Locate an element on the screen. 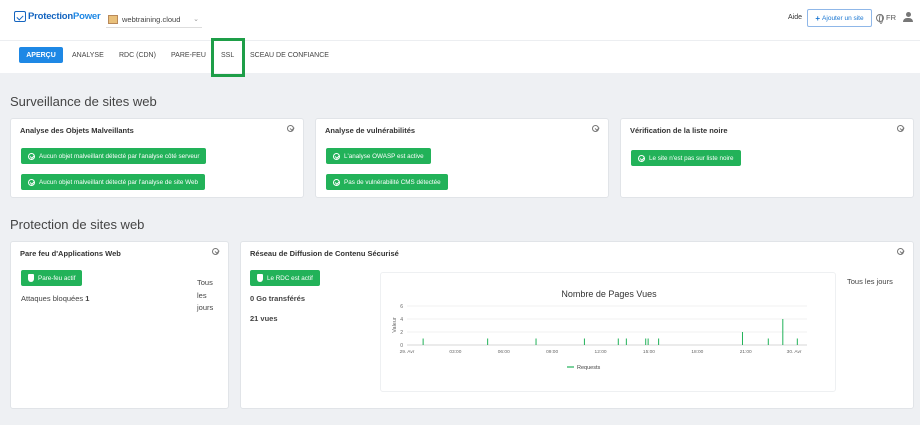 This screenshot has width=920, height=425. y-tick-label: 6 is located at coordinates (401, 307).